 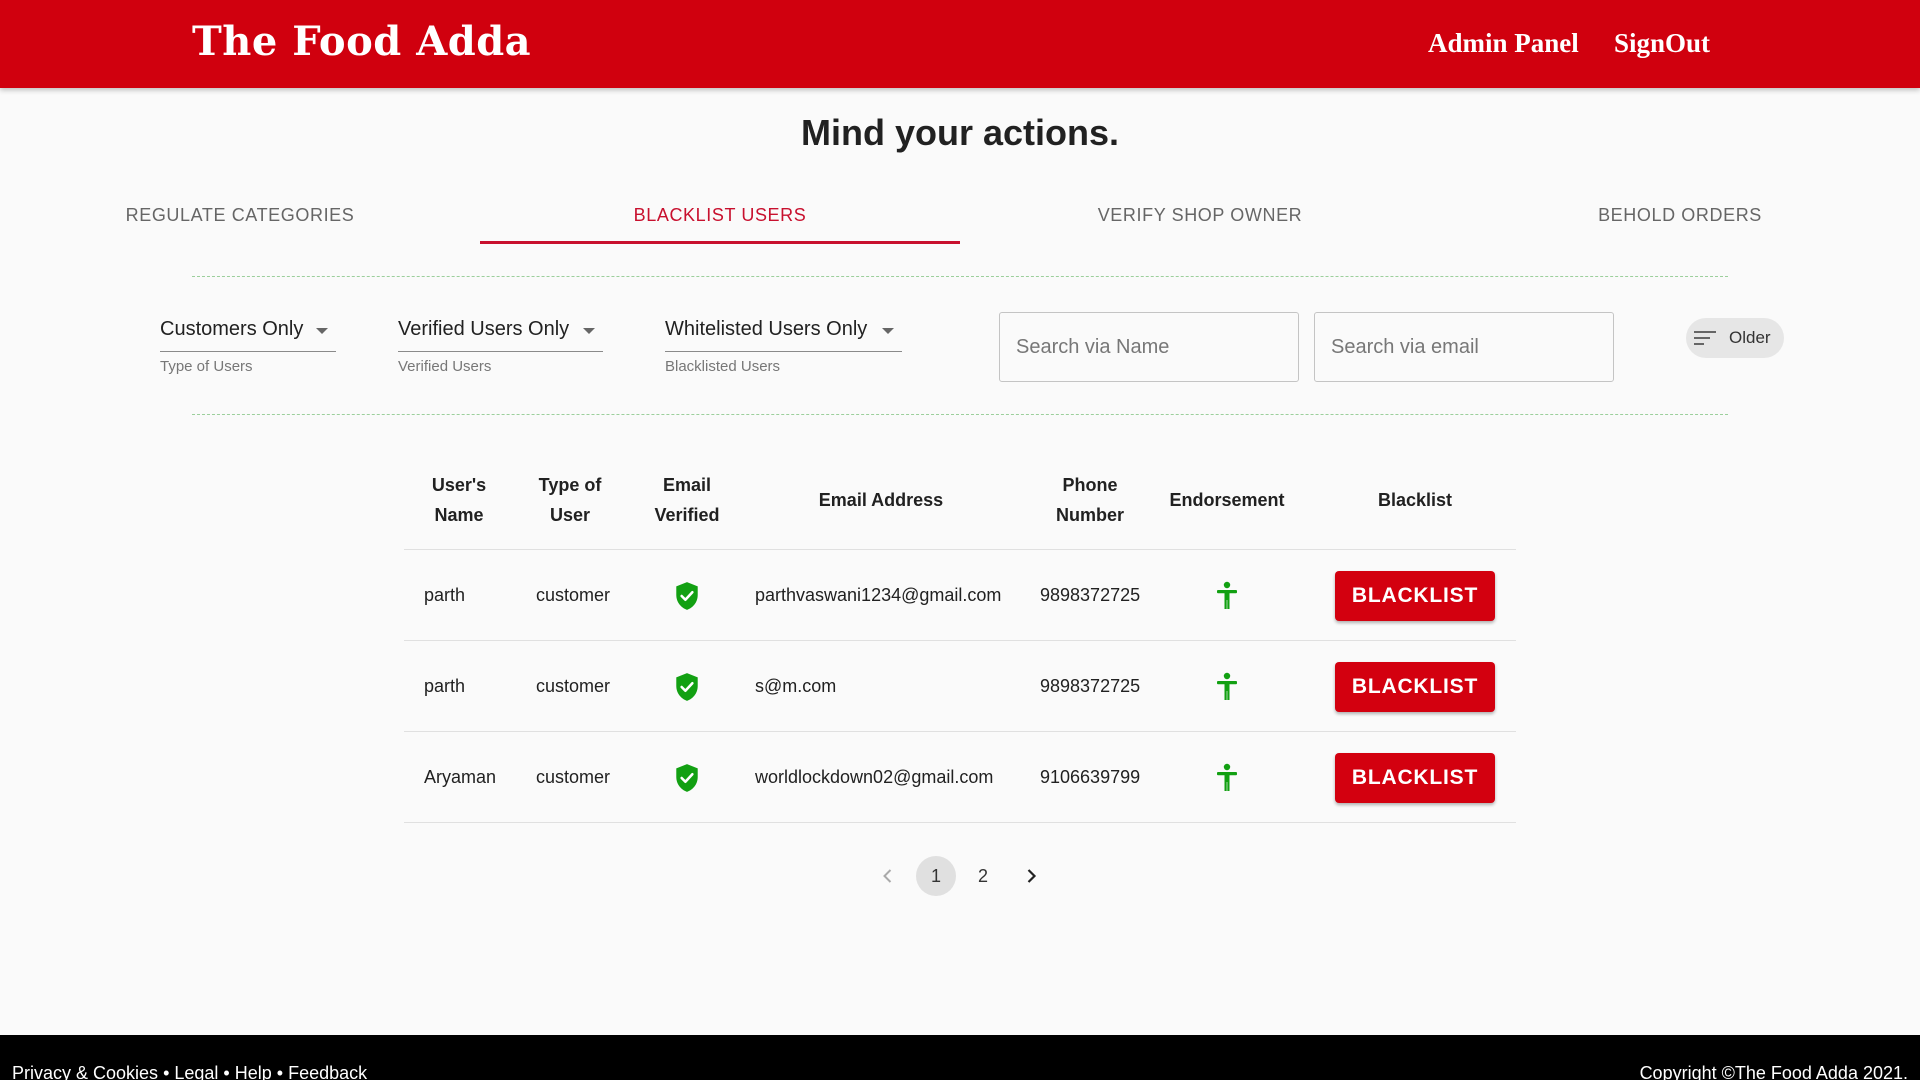 I want to click on privacy-cookies-link: Privacy & Cookies, so click(x=85, y=1071).